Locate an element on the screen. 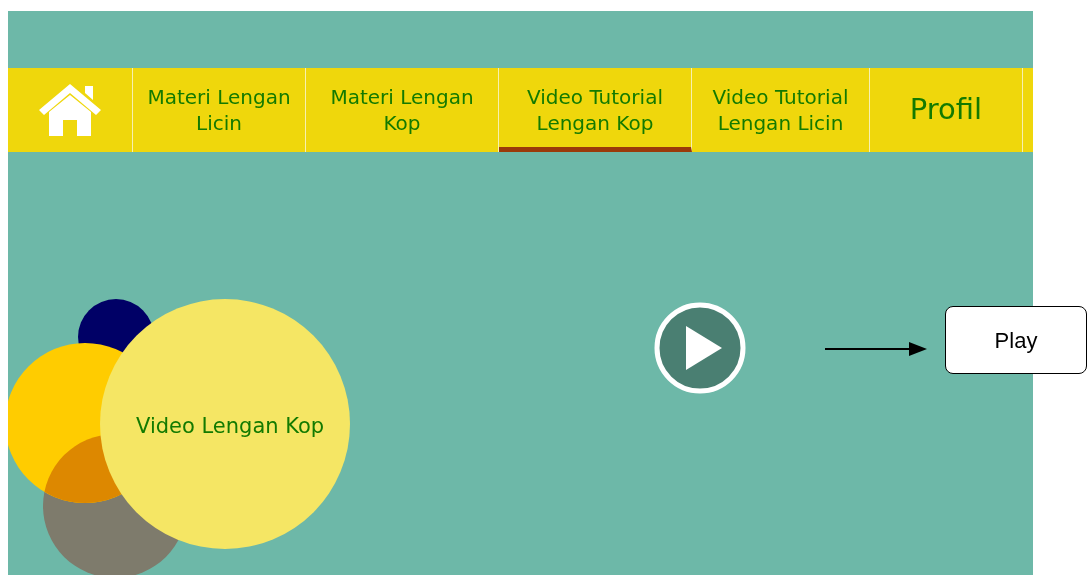  video-title: Video Lengan Kop is located at coordinates (230, 426).